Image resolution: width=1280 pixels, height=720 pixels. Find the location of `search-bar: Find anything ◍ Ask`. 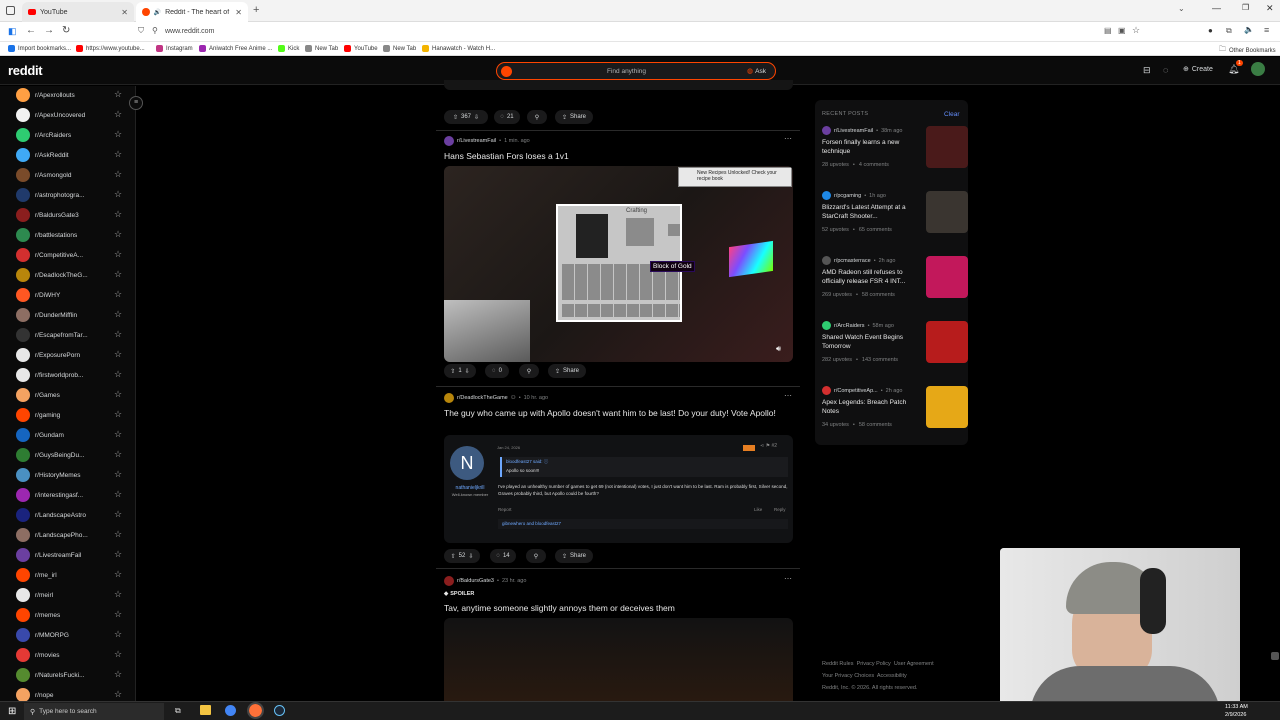

search-bar: Find anything ◍ Ask is located at coordinates (636, 71).